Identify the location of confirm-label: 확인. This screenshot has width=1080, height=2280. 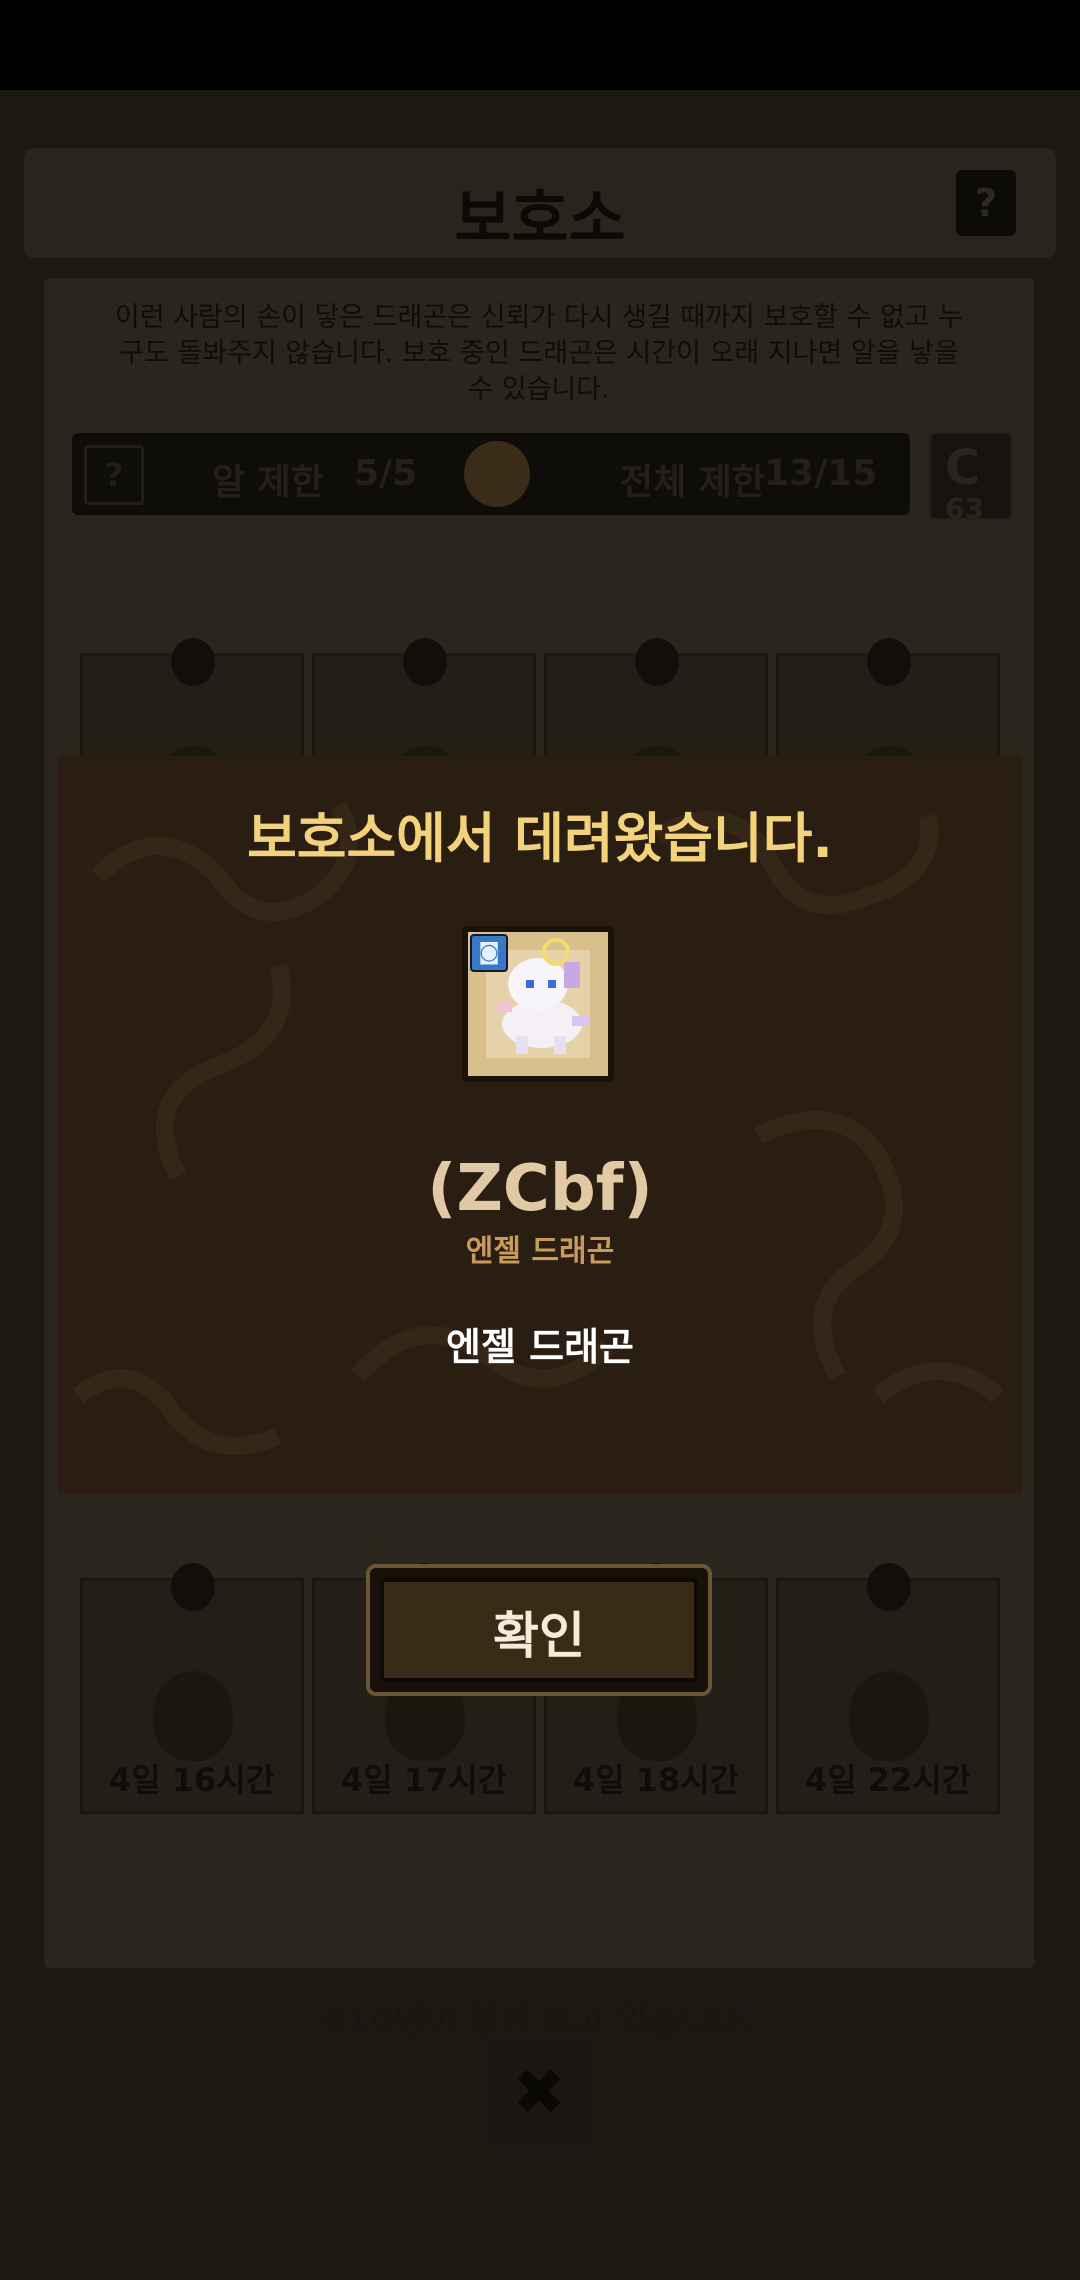
(539, 1636).